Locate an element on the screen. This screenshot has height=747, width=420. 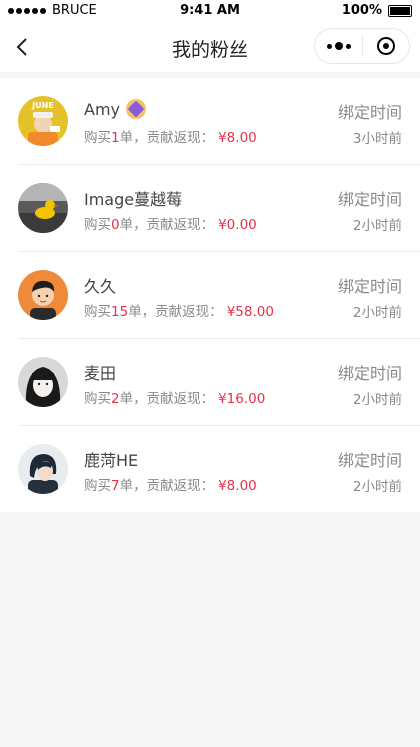
target-close-icon is located at coordinates (386, 46).